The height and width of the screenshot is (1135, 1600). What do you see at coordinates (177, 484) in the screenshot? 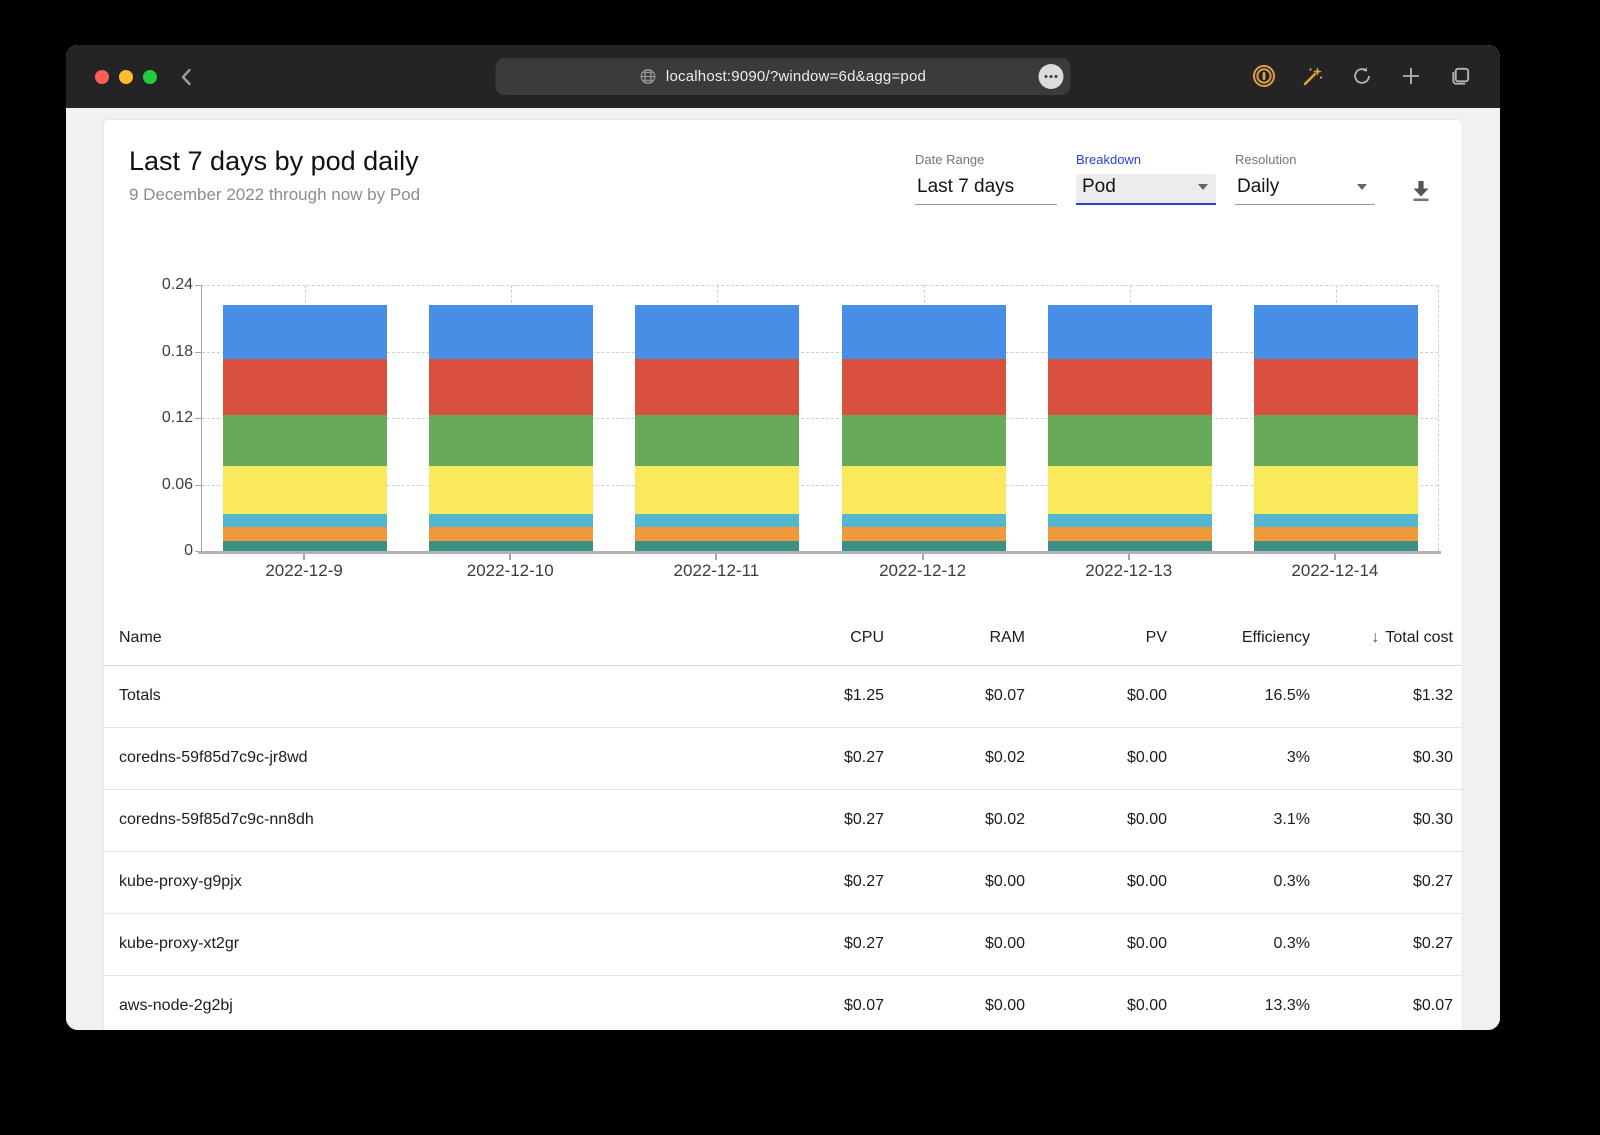
I see `y-axis-label: 0.06` at bounding box center [177, 484].